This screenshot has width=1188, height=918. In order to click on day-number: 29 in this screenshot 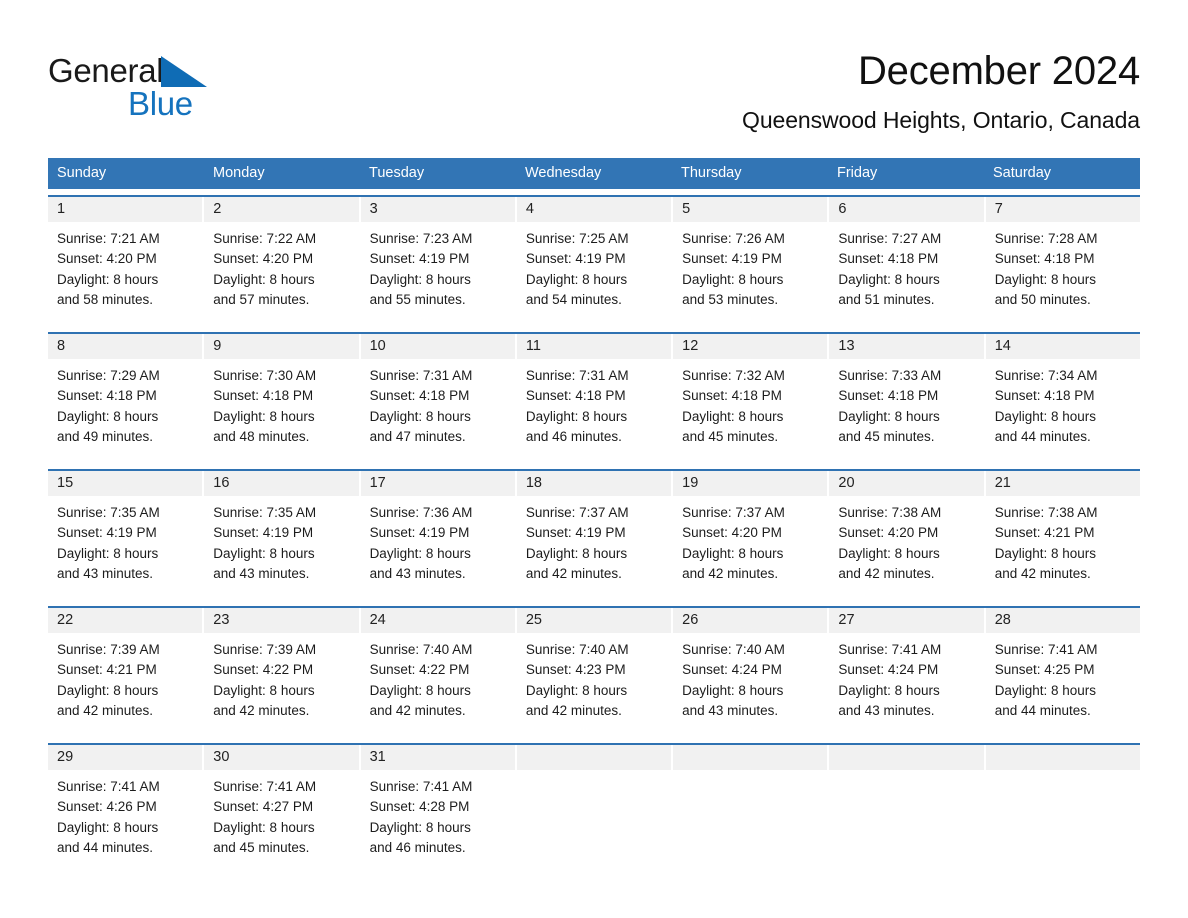, I will do `click(125, 757)`.